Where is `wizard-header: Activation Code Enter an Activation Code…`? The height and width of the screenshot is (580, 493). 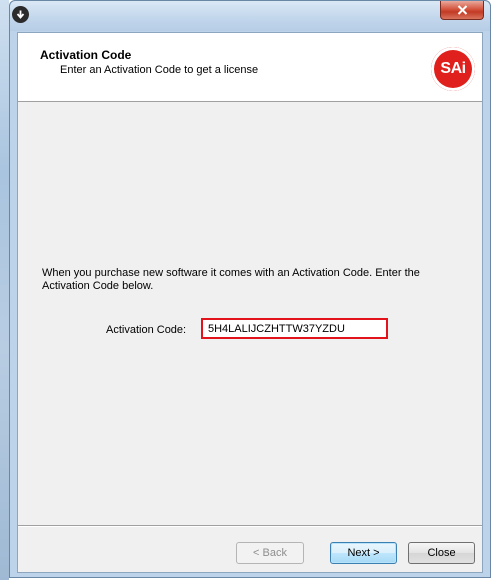
wizard-header: Activation Code Enter an Activation Code… is located at coordinates (250, 67).